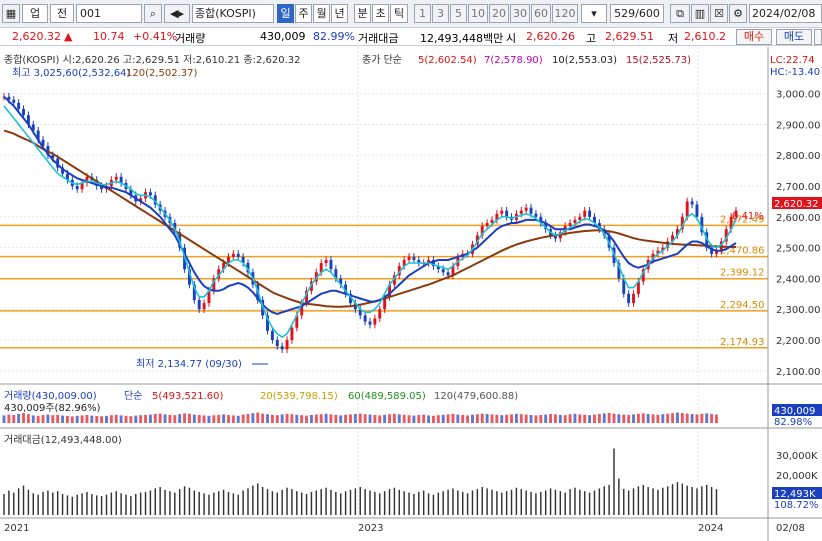 The width and height of the screenshot is (822, 541). What do you see at coordinates (285, 13) in the screenshot?
I see `period-day: 일` at bounding box center [285, 13].